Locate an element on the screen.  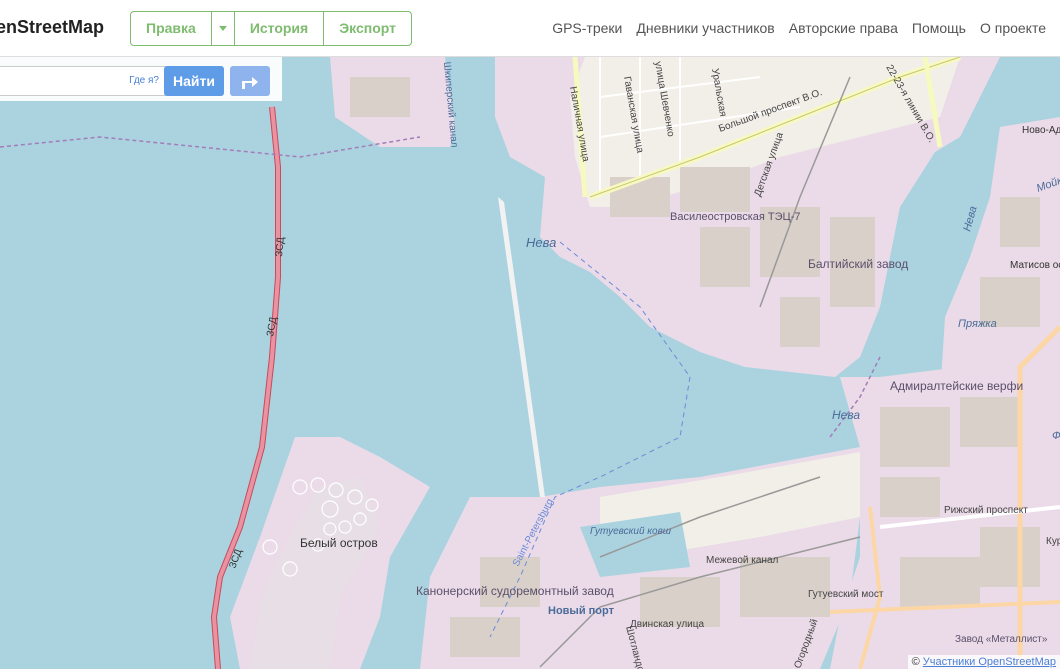
label-gutuevsky-most: Гутуевский мост is located at coordinates (846, 594).